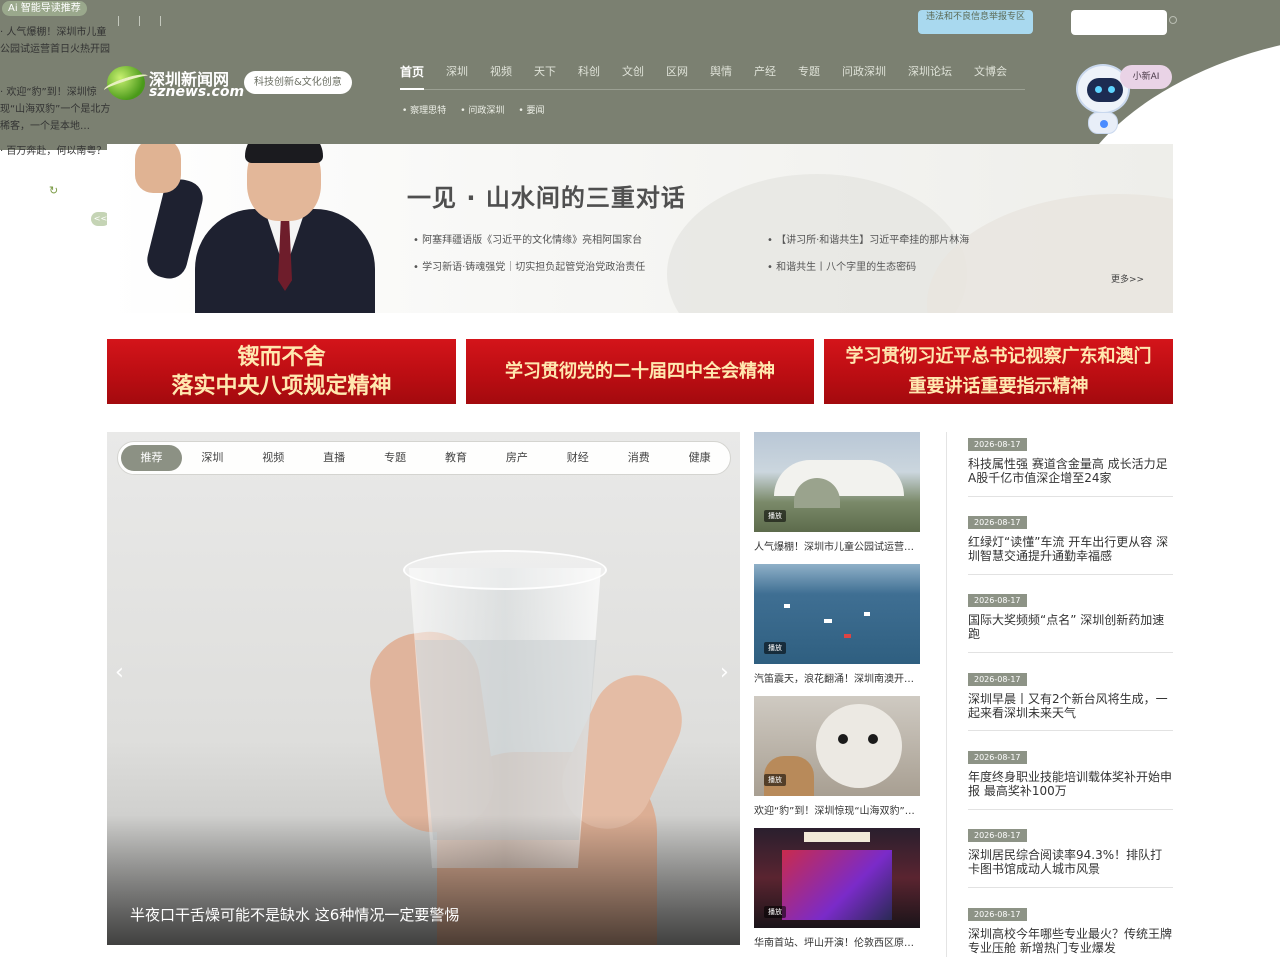 The height and width of the screenshot is (960, 1280). I want to click on tab-health: 健康, so click(699, 458).